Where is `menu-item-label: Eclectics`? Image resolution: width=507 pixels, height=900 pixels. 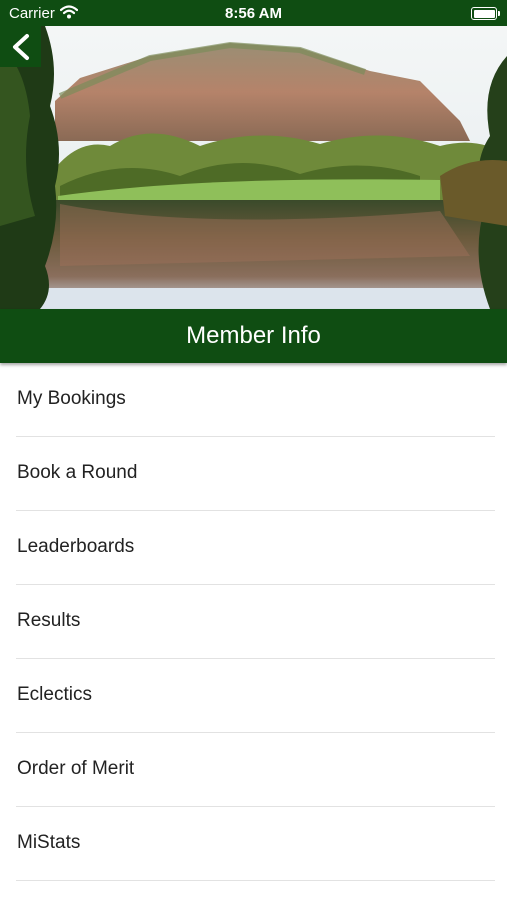
menu-item-label: Eclectics is located at coordinates (54, 694).